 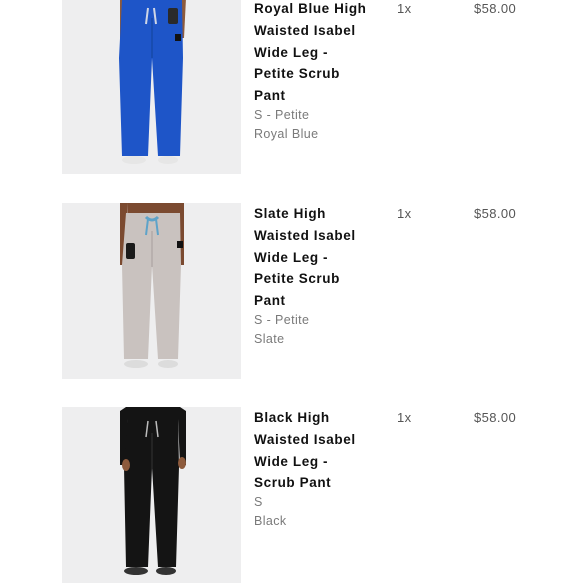 I want to click on product-size: S, so click(x=258, y=502).